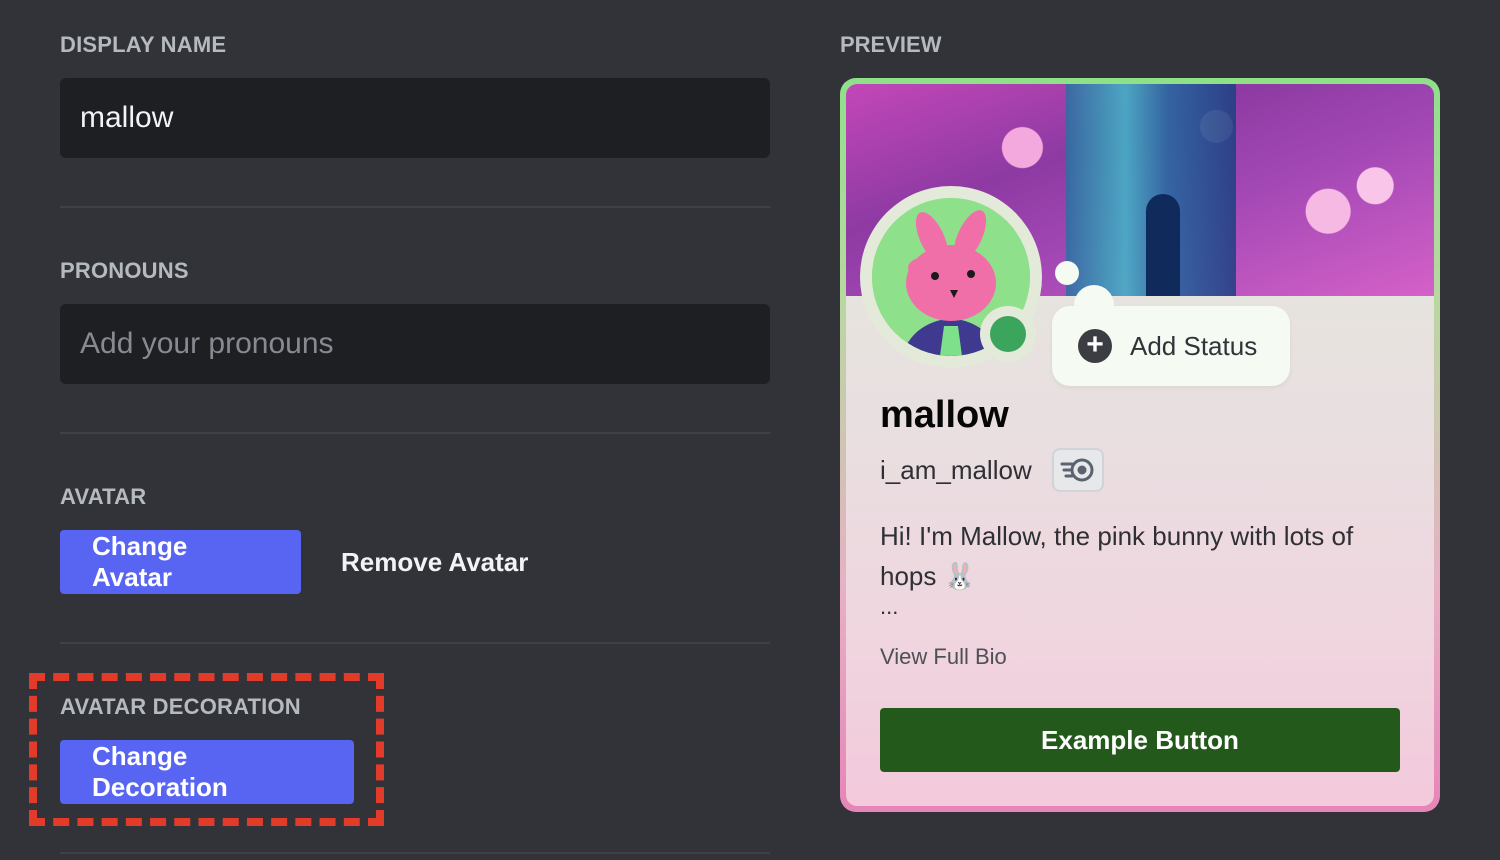 The height and width of the screenshot is (860, 1500). I want to click on display-name-label: DISPLAY NAME, so click(143, 44).